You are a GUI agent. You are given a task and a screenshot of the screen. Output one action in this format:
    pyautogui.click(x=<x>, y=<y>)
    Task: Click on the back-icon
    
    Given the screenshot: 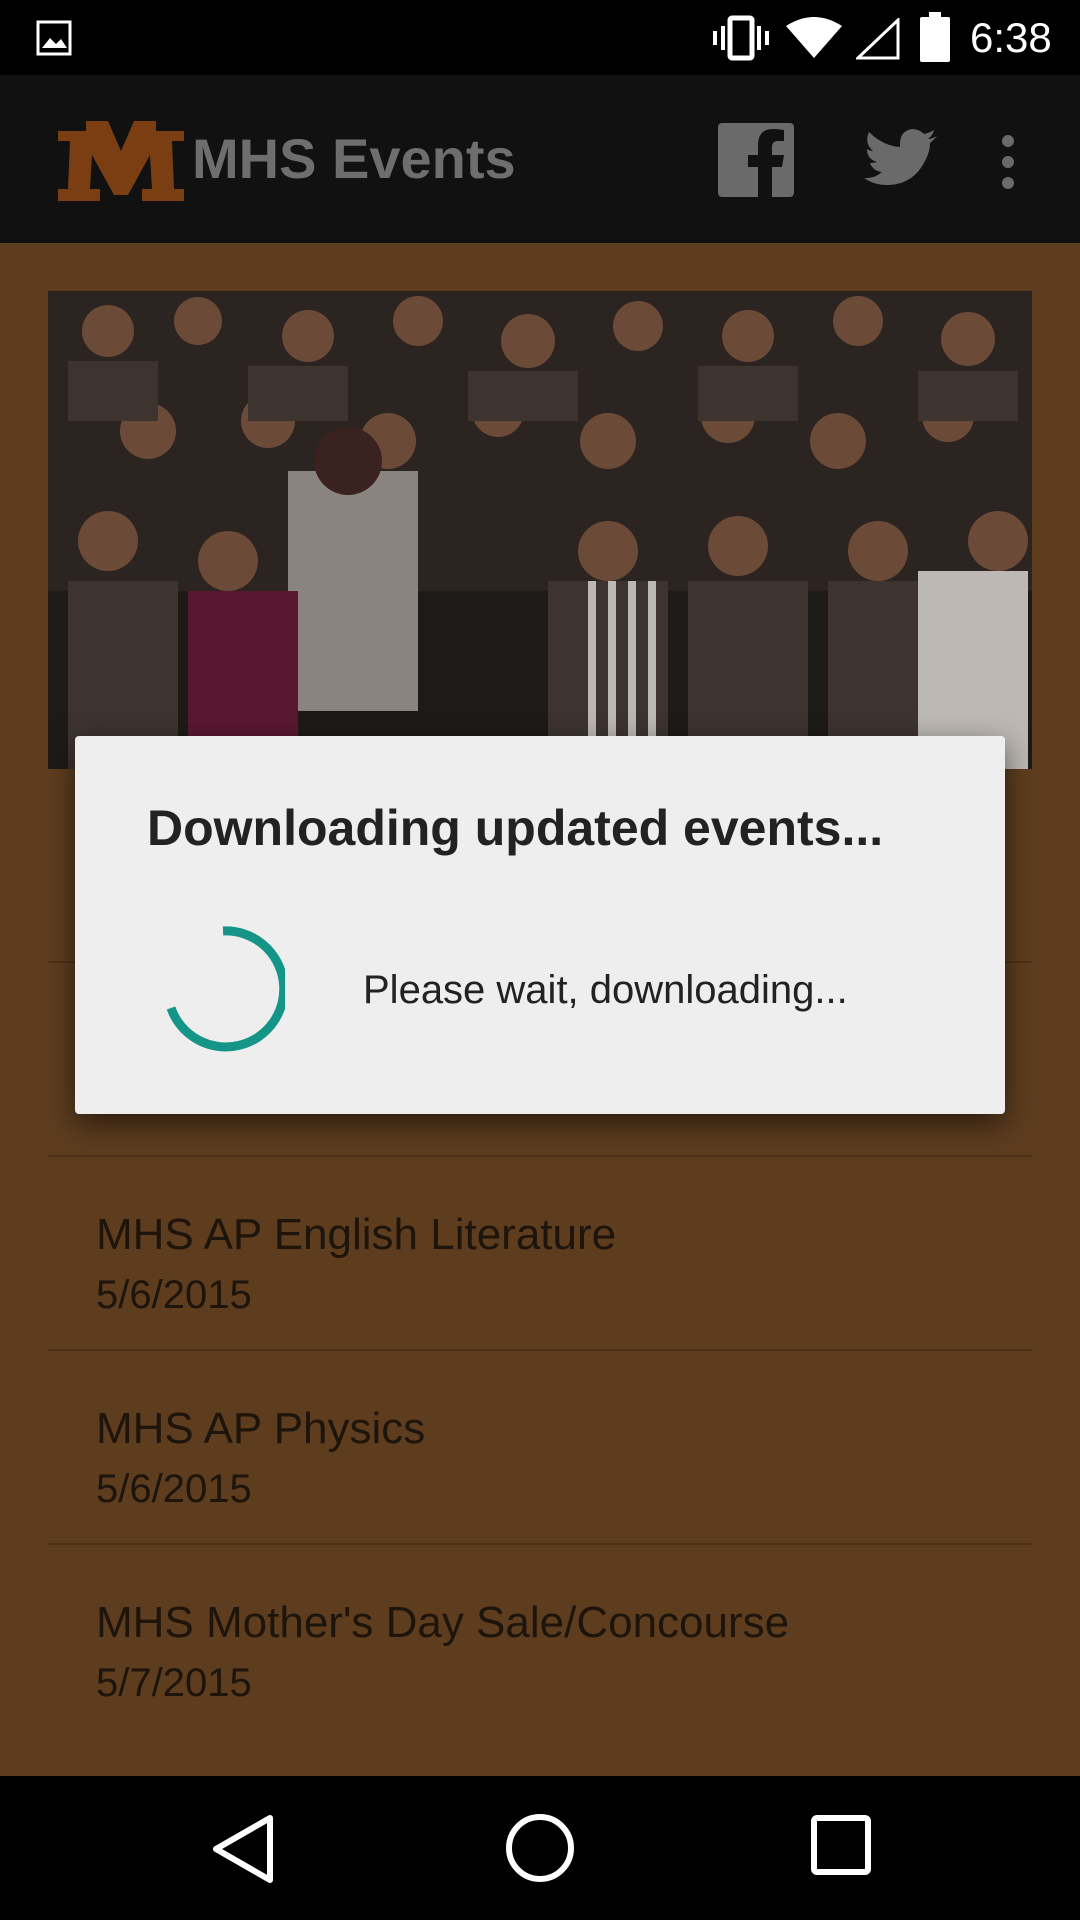 What is the action you would take?
    pyautogui.click(x=243, y=1849)
    